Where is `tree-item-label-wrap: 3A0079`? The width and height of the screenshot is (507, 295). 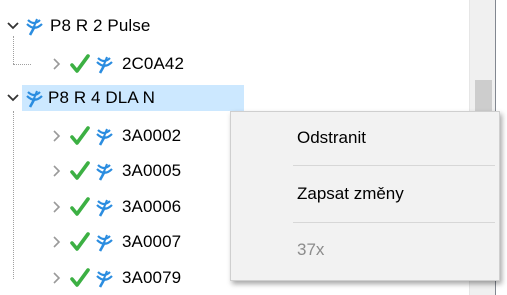
tree-item-label-wrap: 3A0079 is located at coordinates (151, 278).